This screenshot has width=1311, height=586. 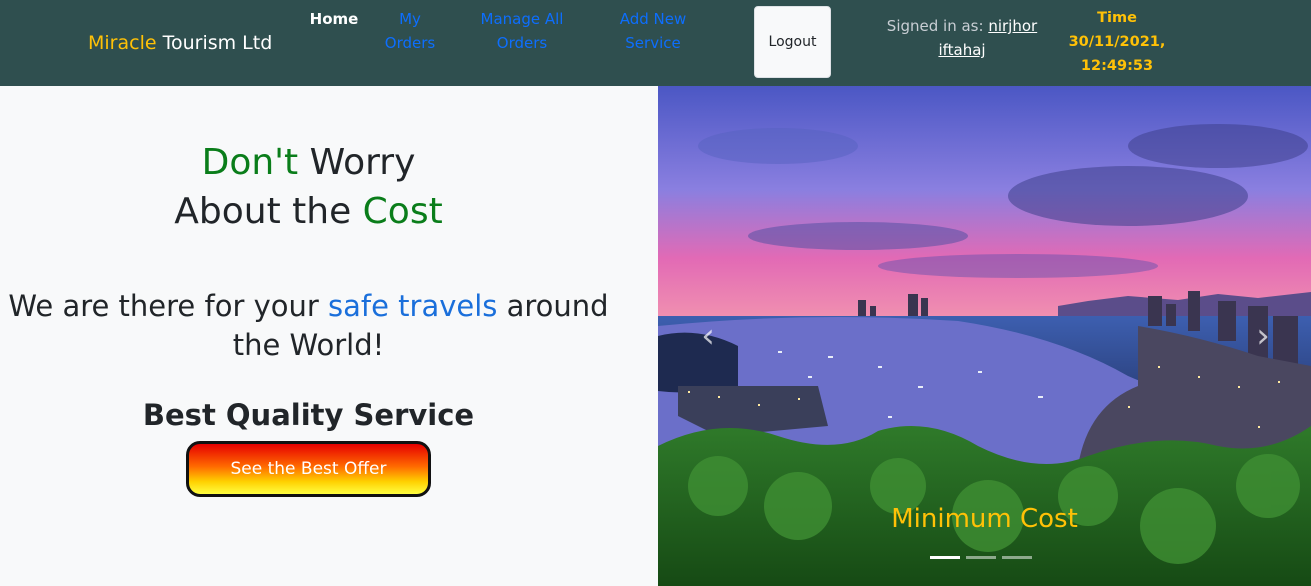 I want to click on brand-logo: Miracle Tourism Ltd, so click(x=180, y=43).